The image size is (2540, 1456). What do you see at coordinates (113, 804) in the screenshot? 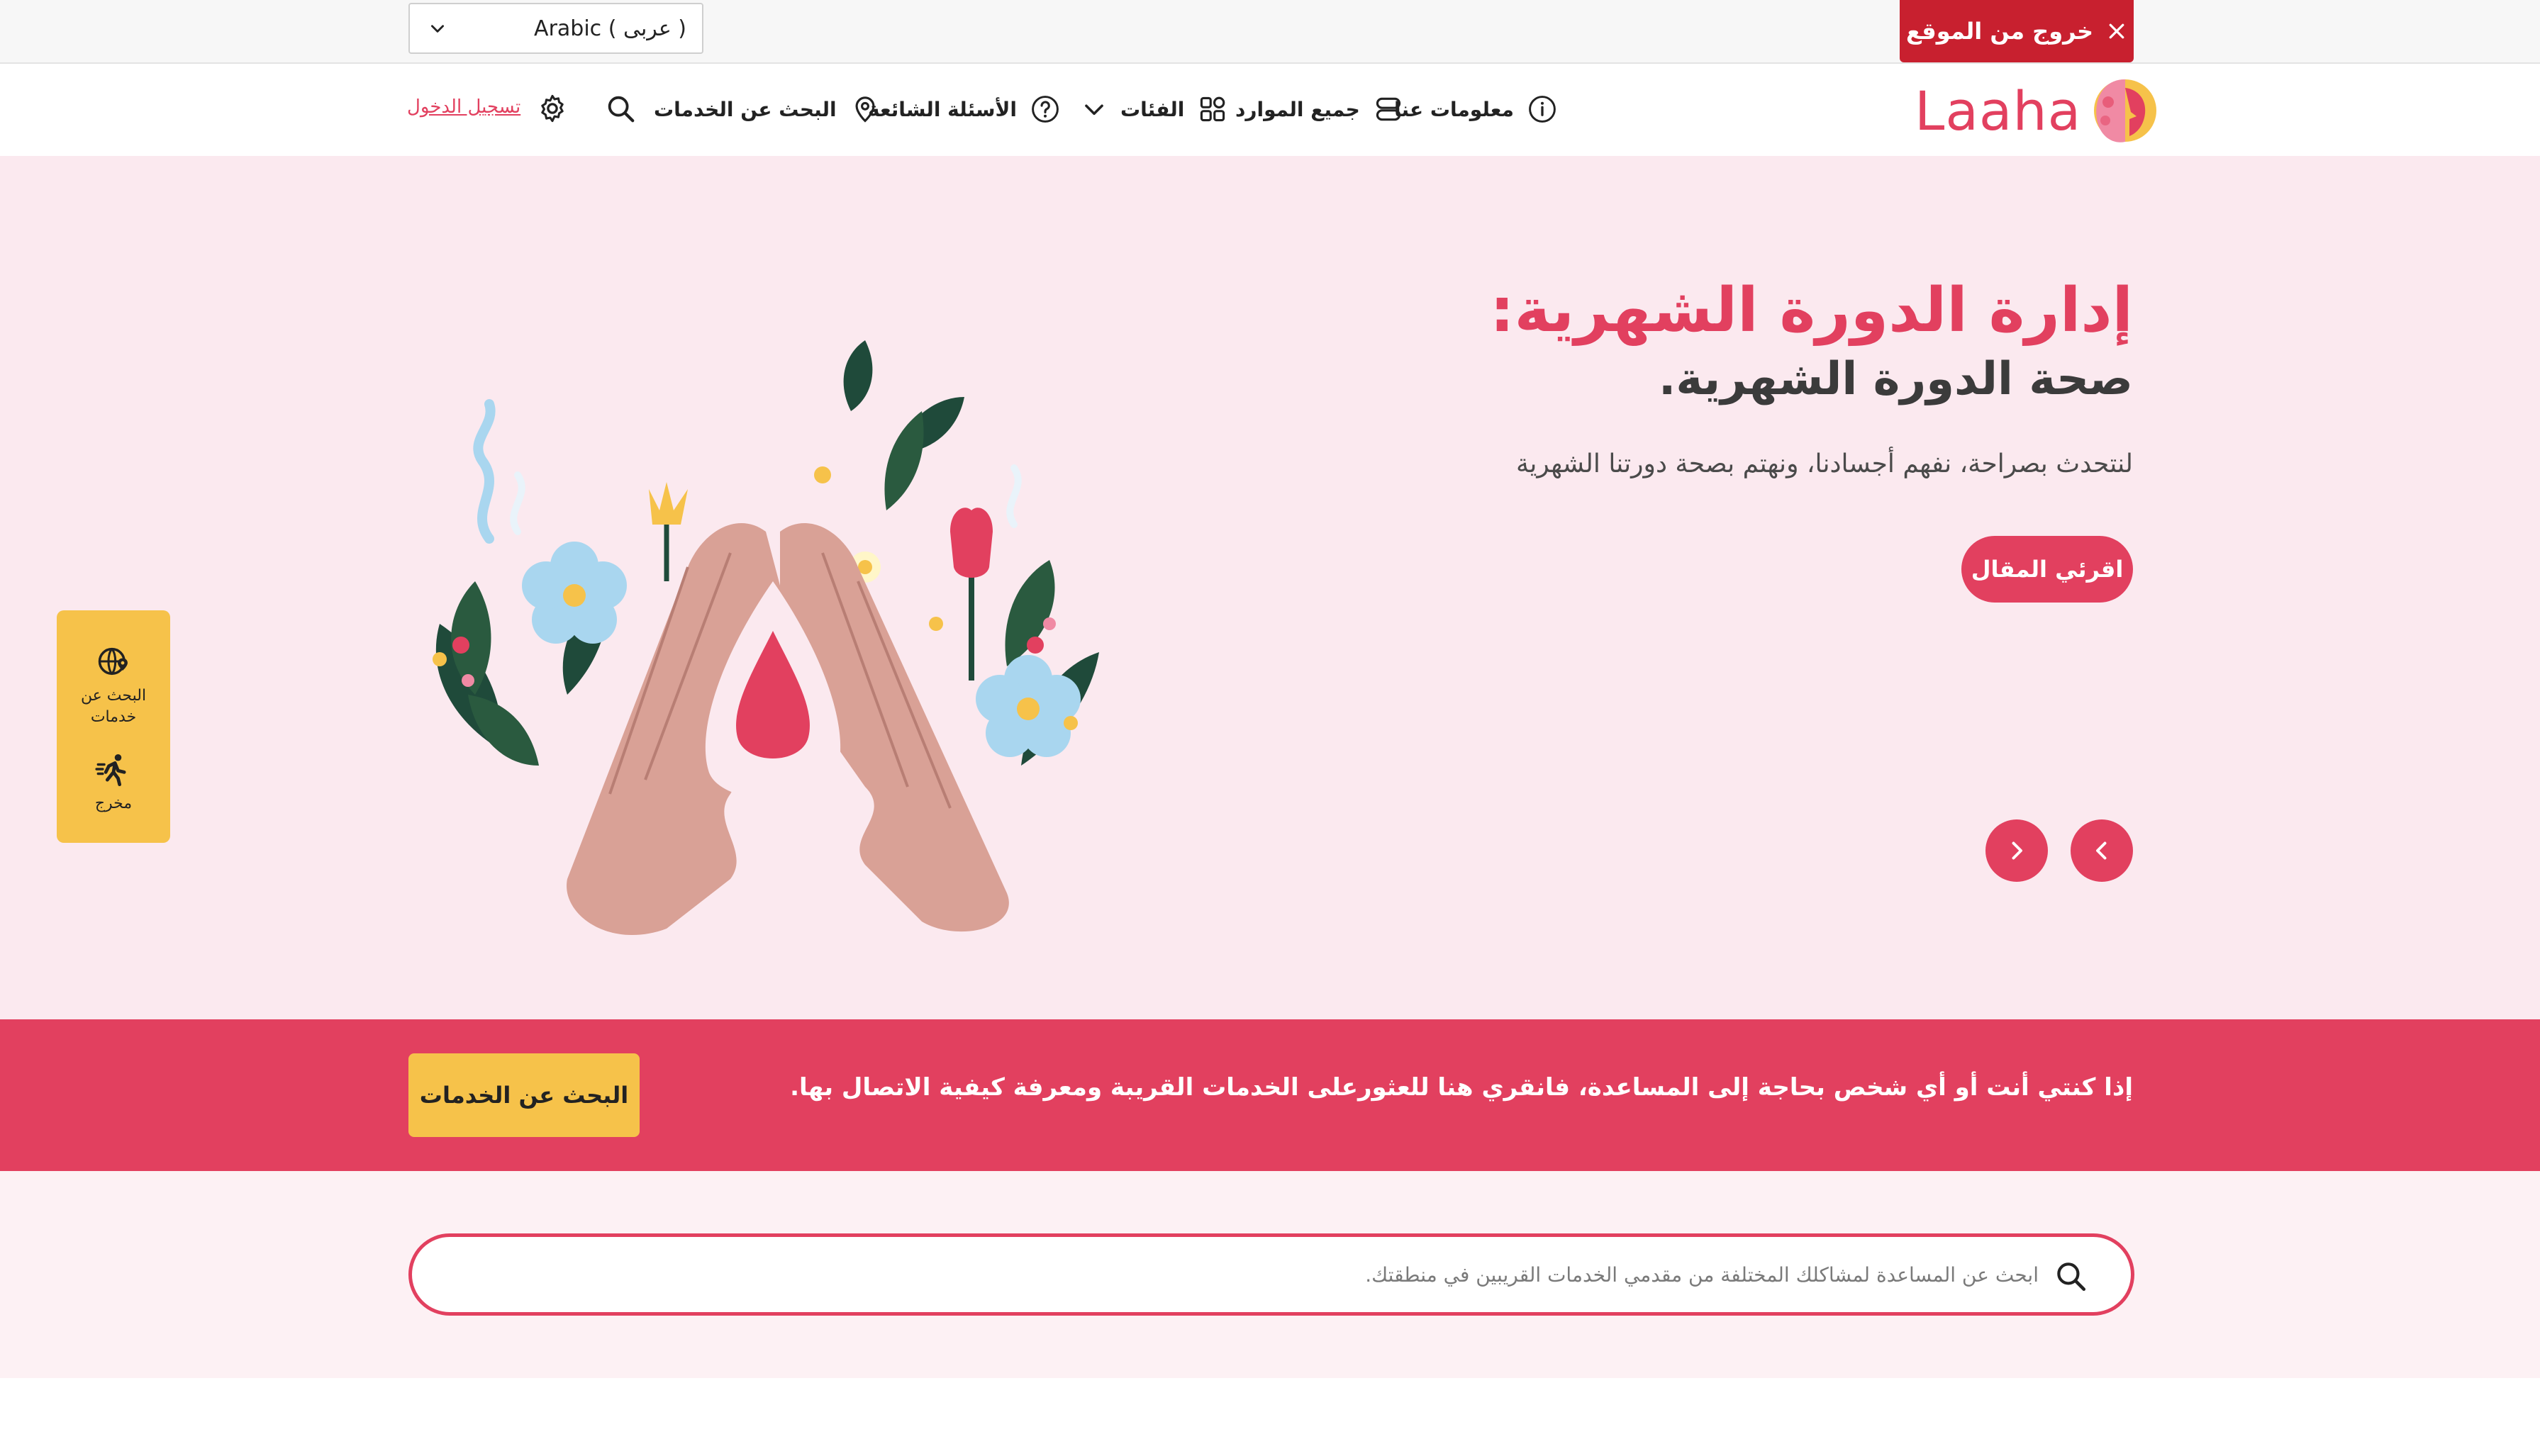
I see `widget-exit-label: مخرج` at bounding box center [113, 804].